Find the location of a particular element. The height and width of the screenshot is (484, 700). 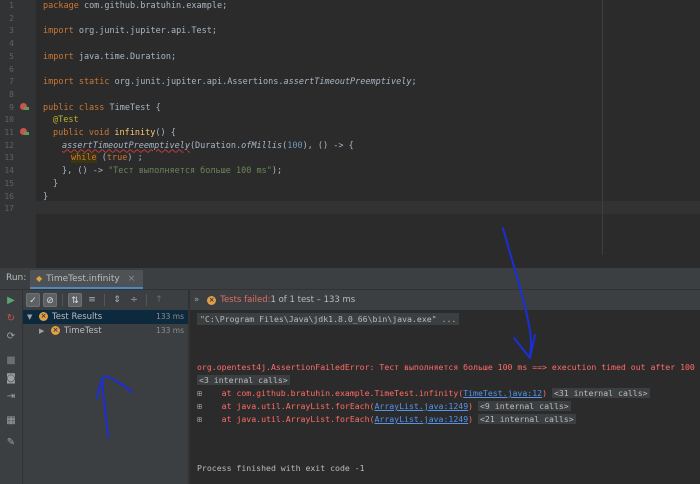

tree-node-test-results: ▼ × Test Results 133 ms is located at coordinates (105, 317).